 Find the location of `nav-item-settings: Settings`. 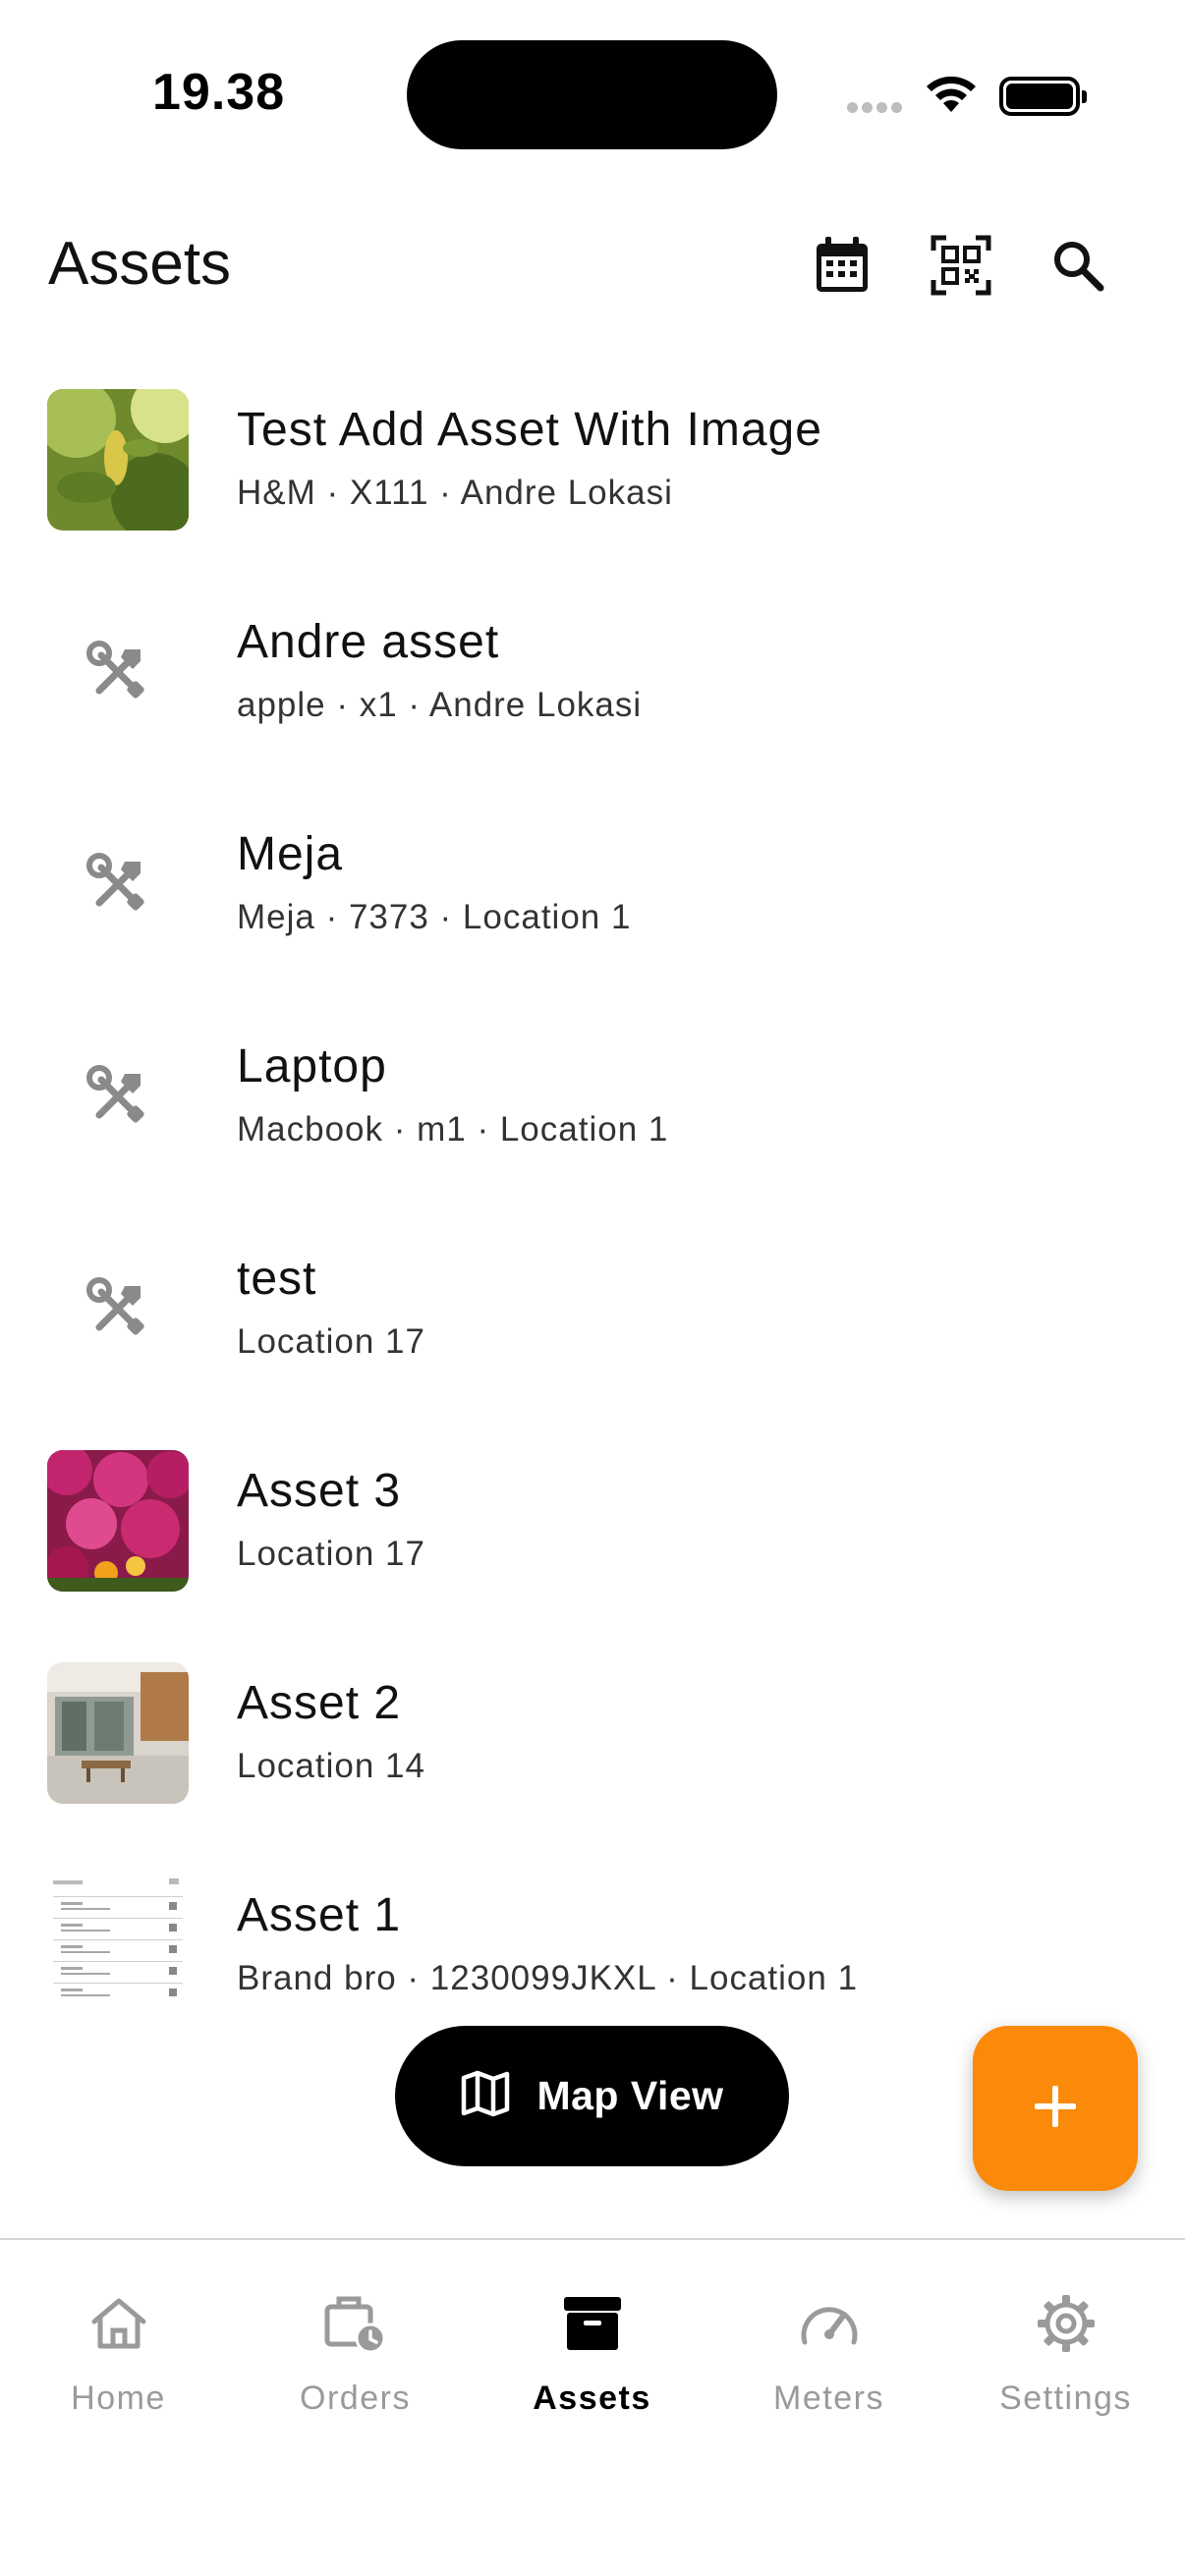

nav-item-settings: Settings is located at coordinates (1065, 2362).